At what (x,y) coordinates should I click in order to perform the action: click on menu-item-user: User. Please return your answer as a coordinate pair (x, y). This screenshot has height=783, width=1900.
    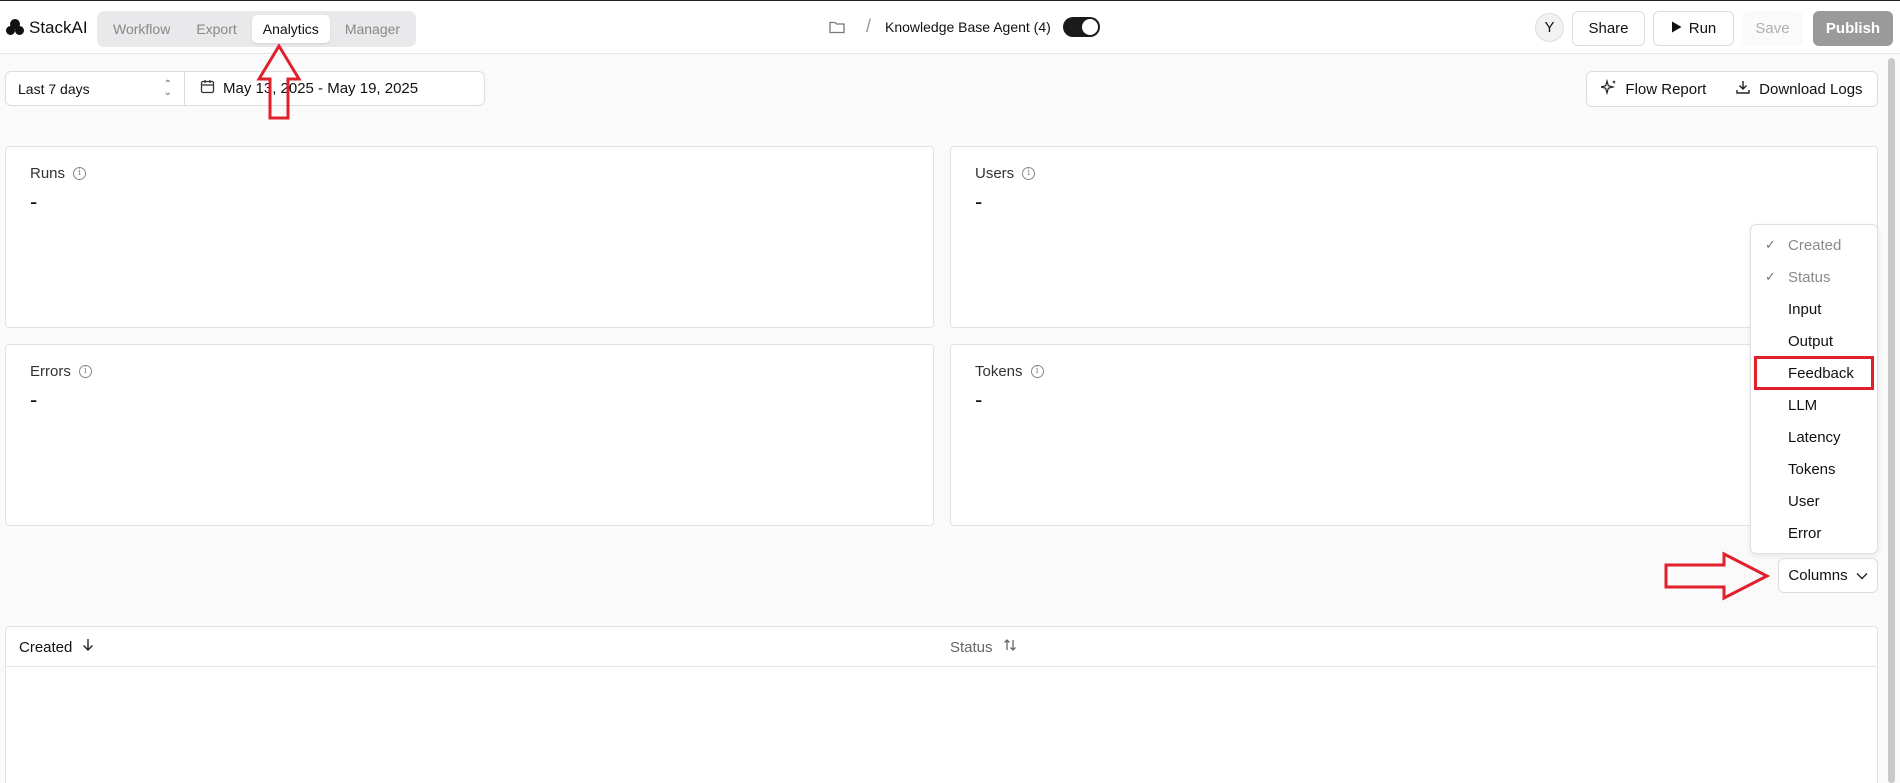
    Looking at the image, I should click on (1814, 501).